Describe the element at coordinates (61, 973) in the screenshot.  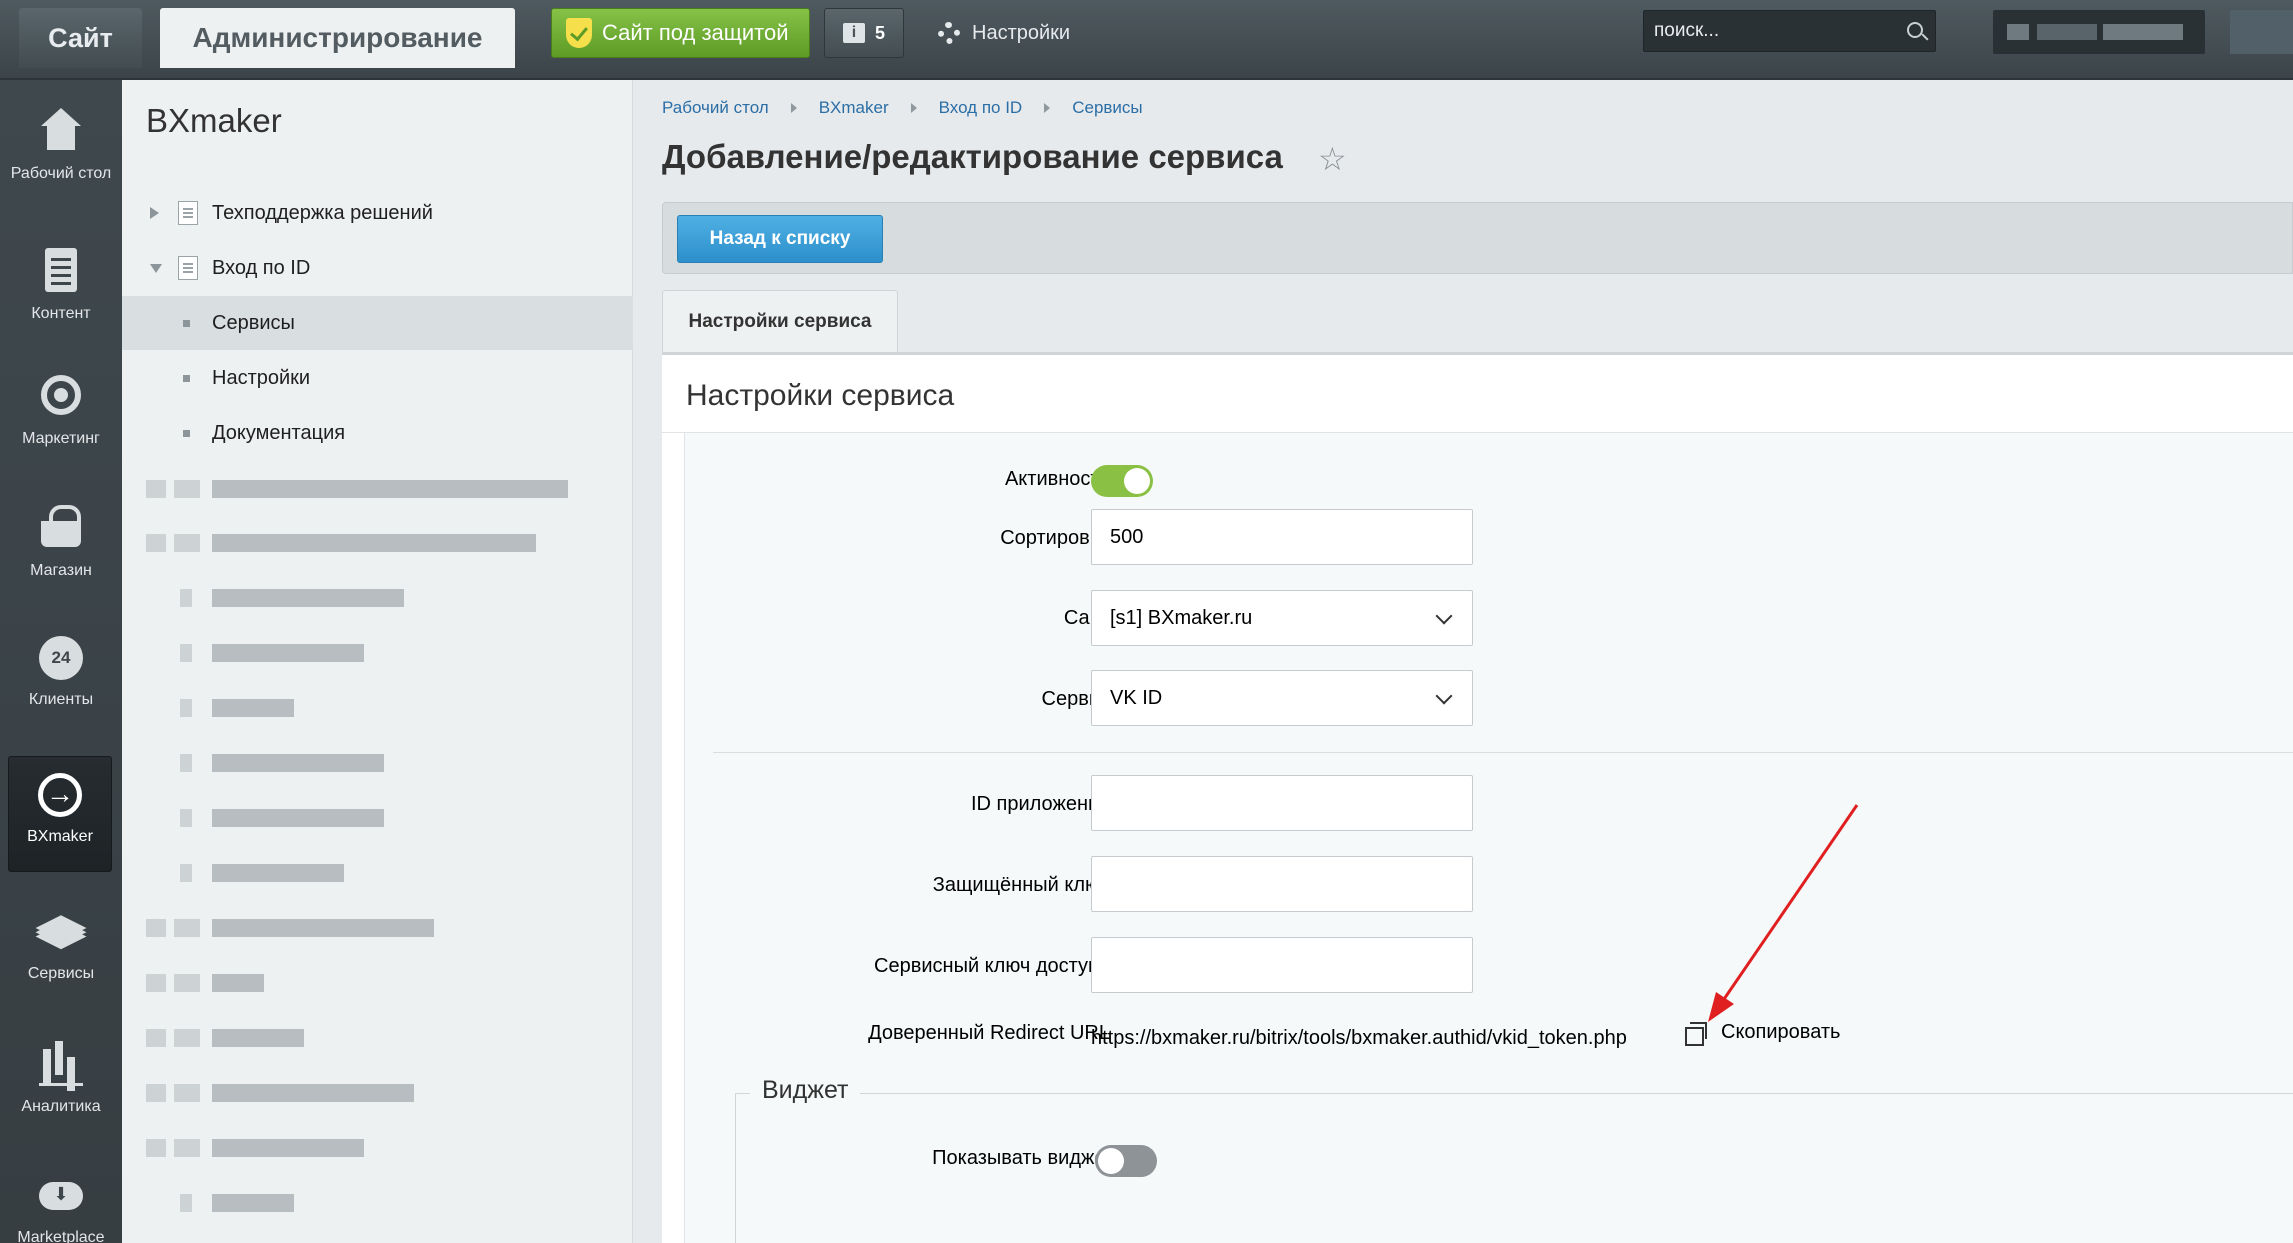
I see `menu-item-label: Сервисы` at that location.